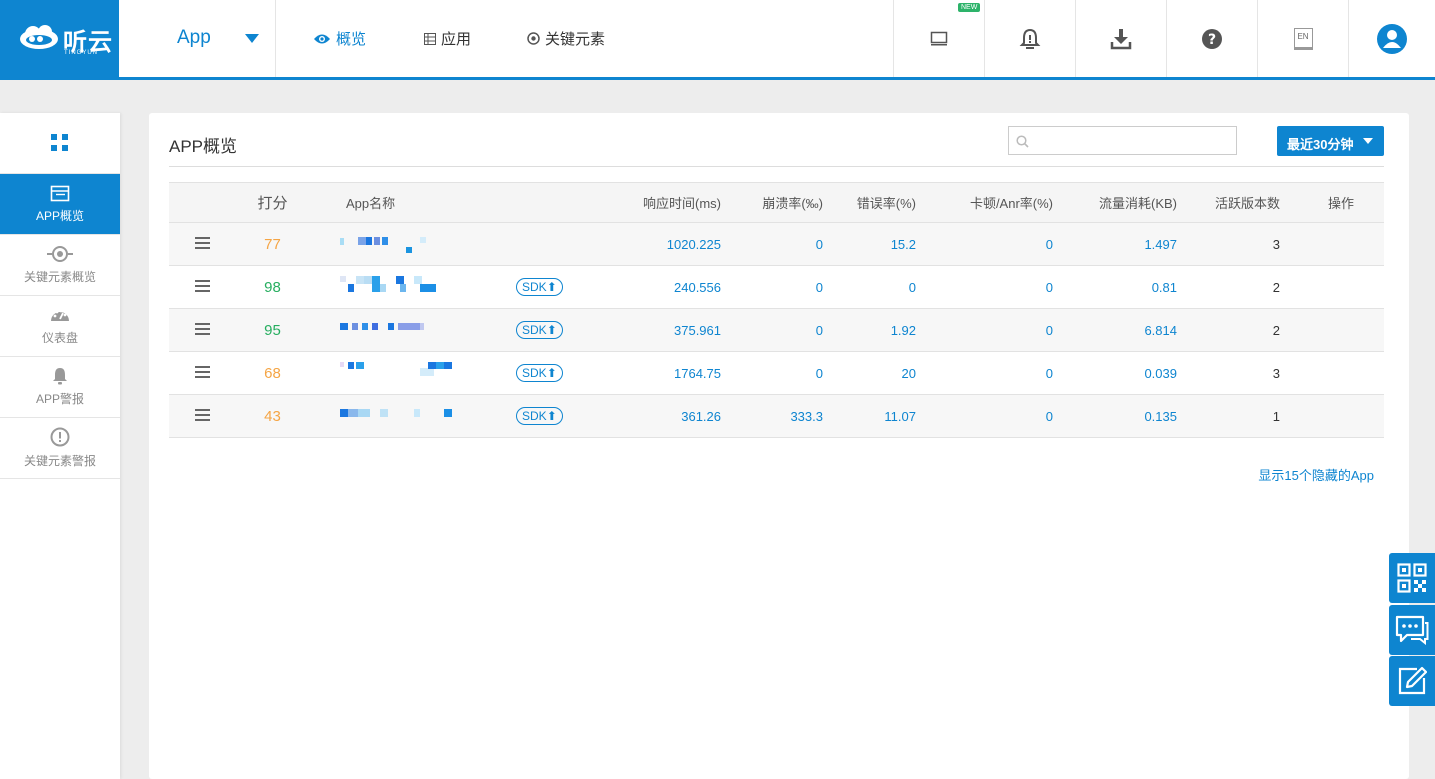 This screenshot has width=1435, height=779. I want to click on sidebar-menu-toggle, so click(60, 143).